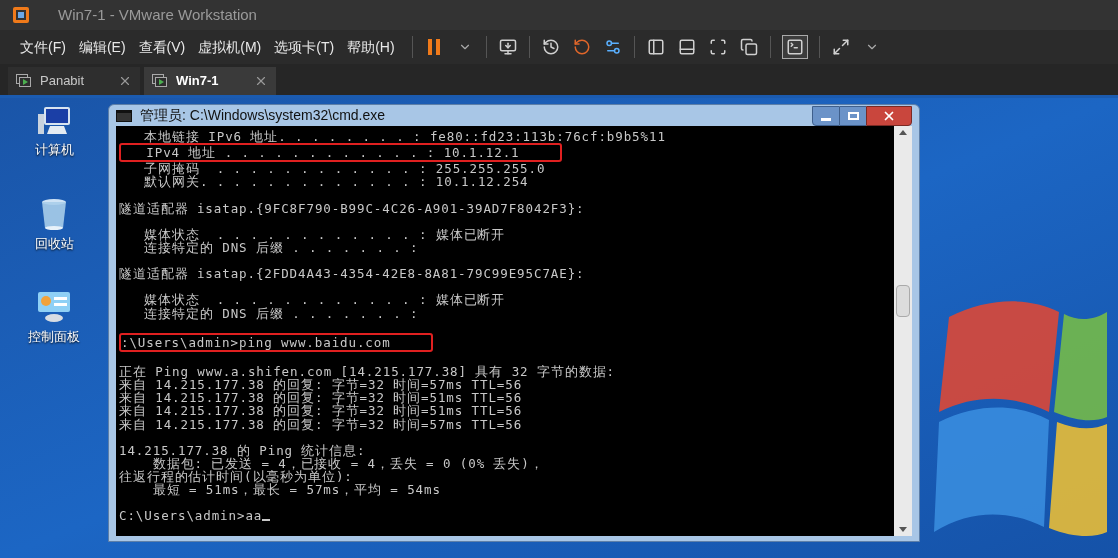 This screenshot has width=1118, height=558. Describe the element at coordinates (263, 115) in the screenshot. I see `cmd-window-title: 管理员: C:\Windows\system32\cmd.exe` at that location.